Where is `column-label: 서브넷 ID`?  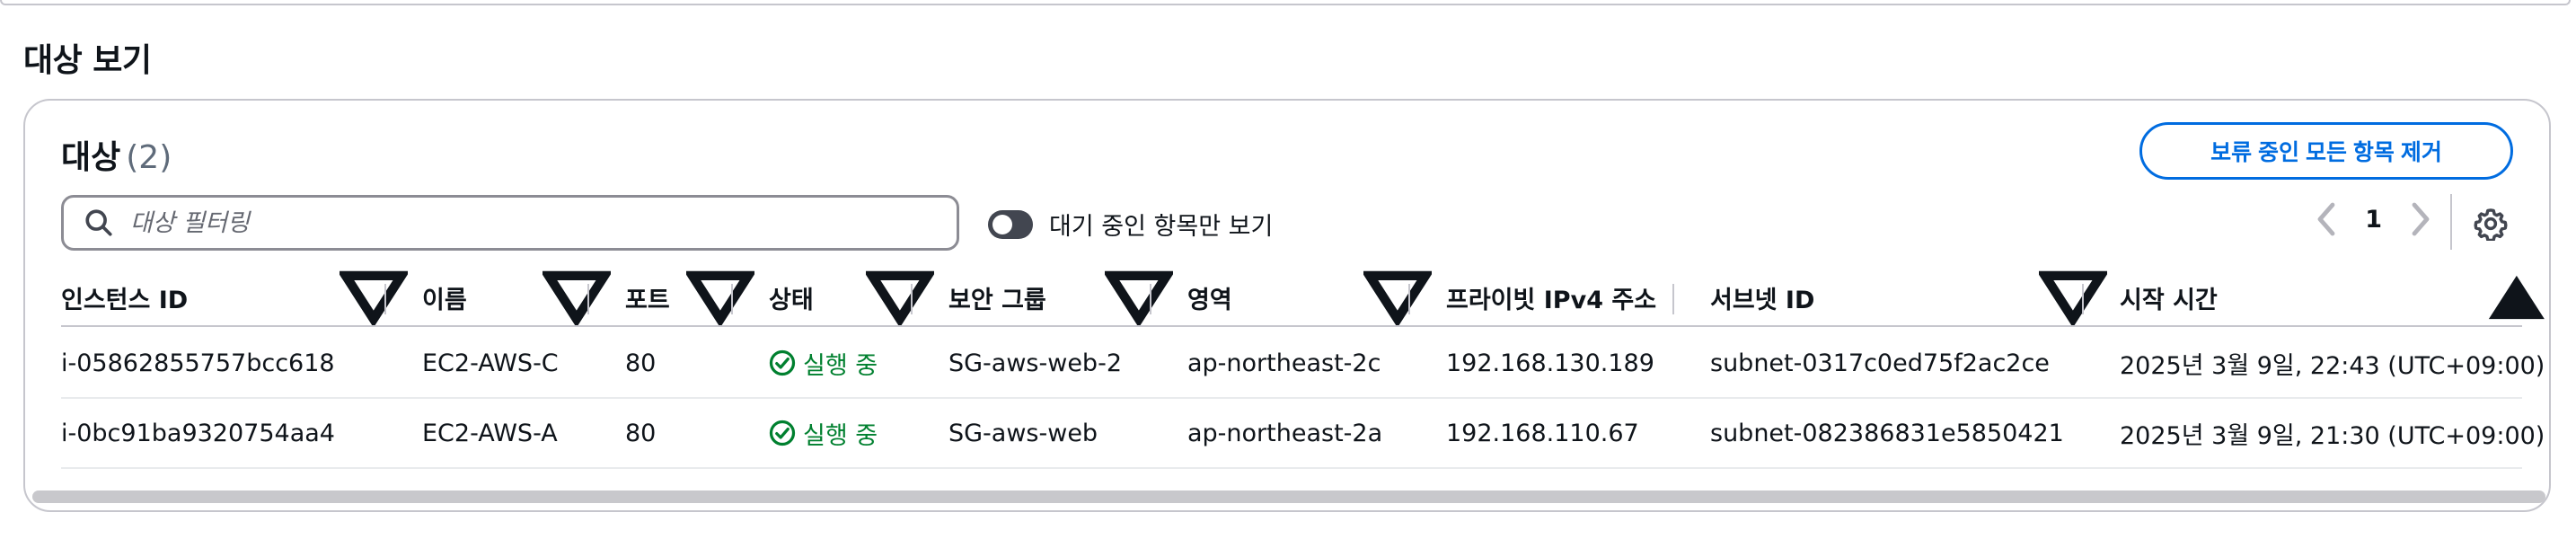 column-label: 서브넷 ID is located at coordinates (1762, 300).